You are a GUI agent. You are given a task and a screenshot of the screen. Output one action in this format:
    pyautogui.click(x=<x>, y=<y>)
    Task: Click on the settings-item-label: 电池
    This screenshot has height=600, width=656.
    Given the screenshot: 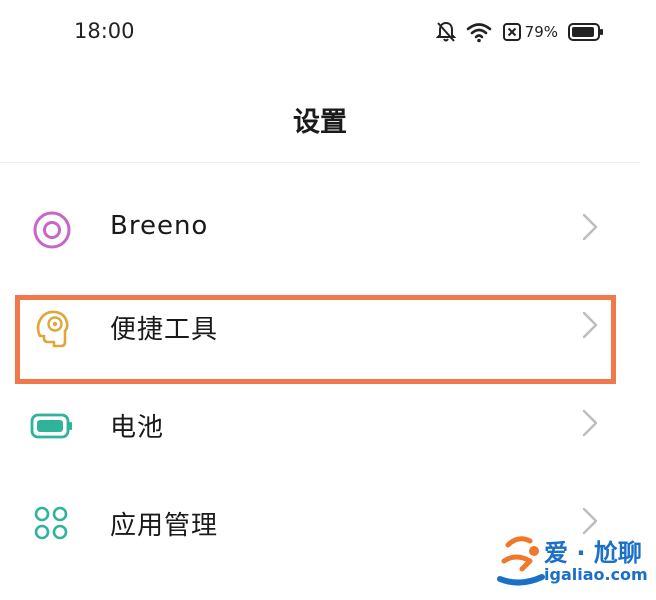 What is the action you would take?
    pyautogui.click(x=137, y=428)
    